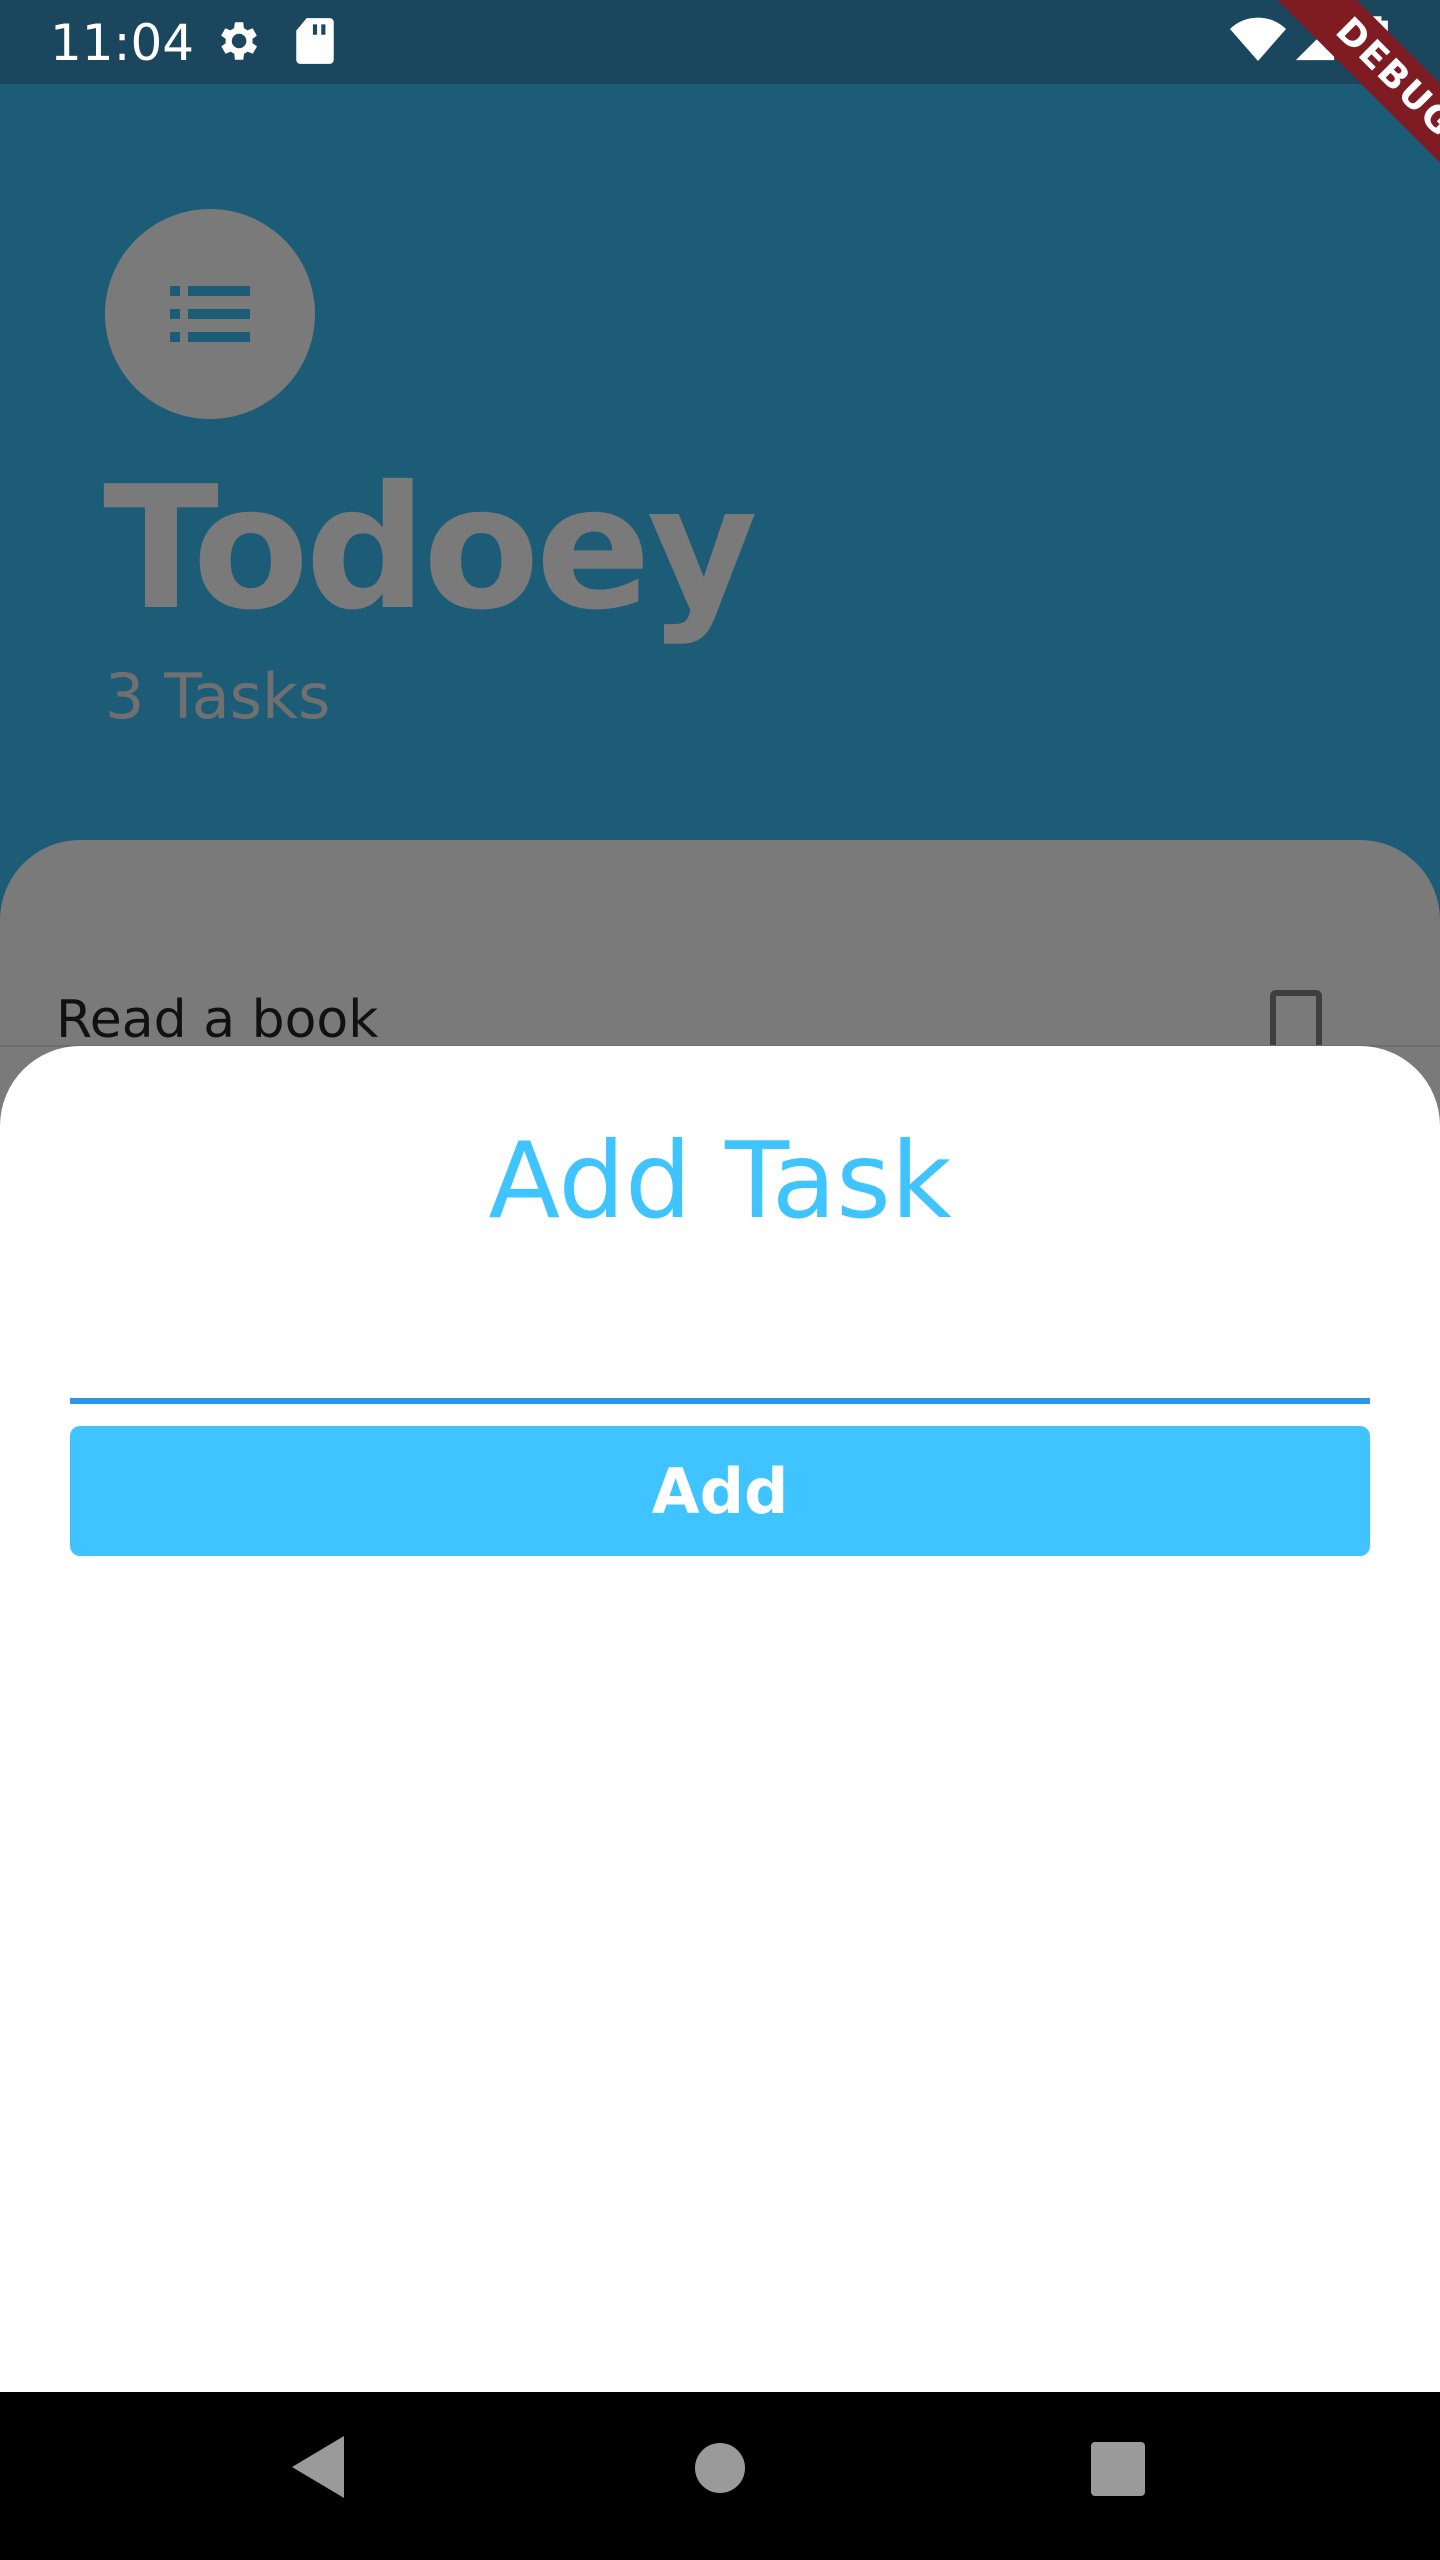 The width and height of the screenshot is (1440, 2560). I want to click on status-time: 11:04, so click(122, 43).